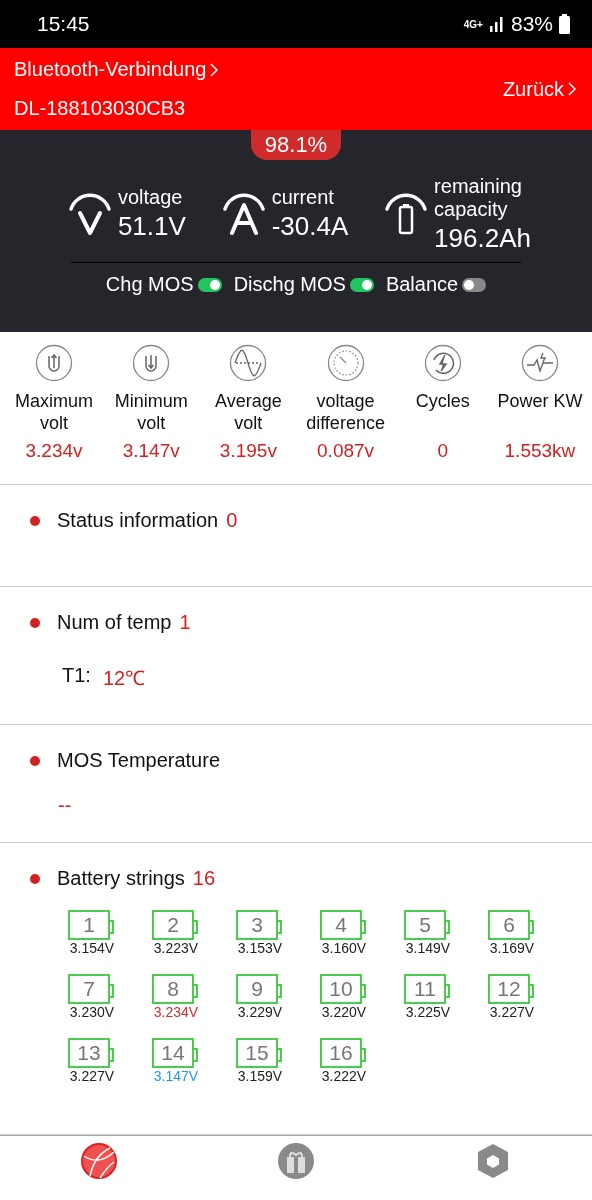 The height and width of the screenshot is (1200, 592). What do you see at coordinates (151, 451) in the screenshot?
I see `metric-value: 3.147v` at bounding box center [151, 451].